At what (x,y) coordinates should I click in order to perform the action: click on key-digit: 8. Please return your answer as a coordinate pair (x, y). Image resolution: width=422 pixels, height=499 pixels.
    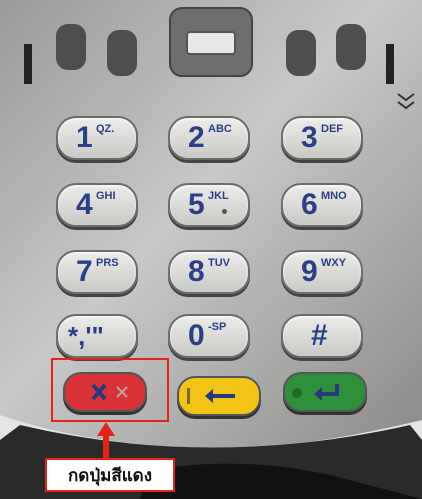
    Looking at the image, I should click on (196, 271).